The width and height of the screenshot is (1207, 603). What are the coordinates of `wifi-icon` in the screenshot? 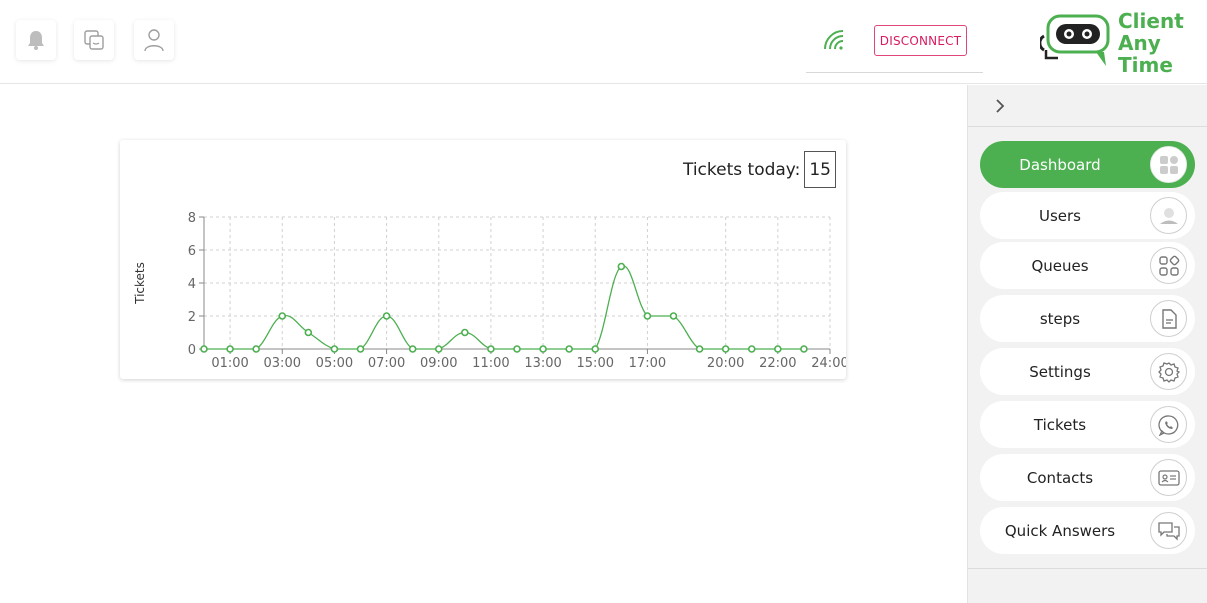 It's located at (834, 40).